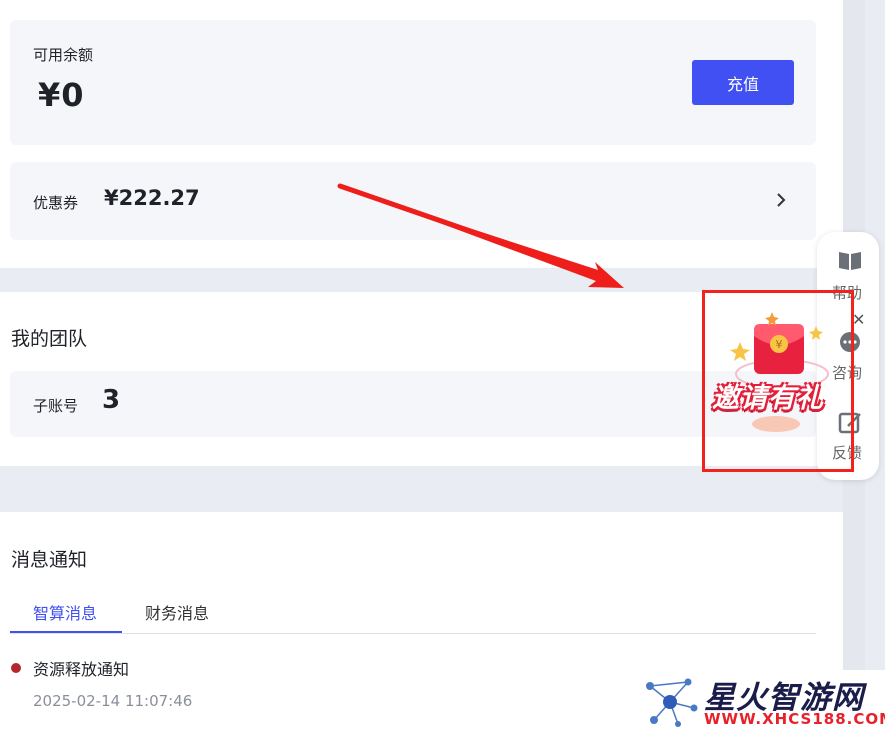  I want to click on notice-timestamp: 2025-02-14 11:07:46, so click(113, 701).